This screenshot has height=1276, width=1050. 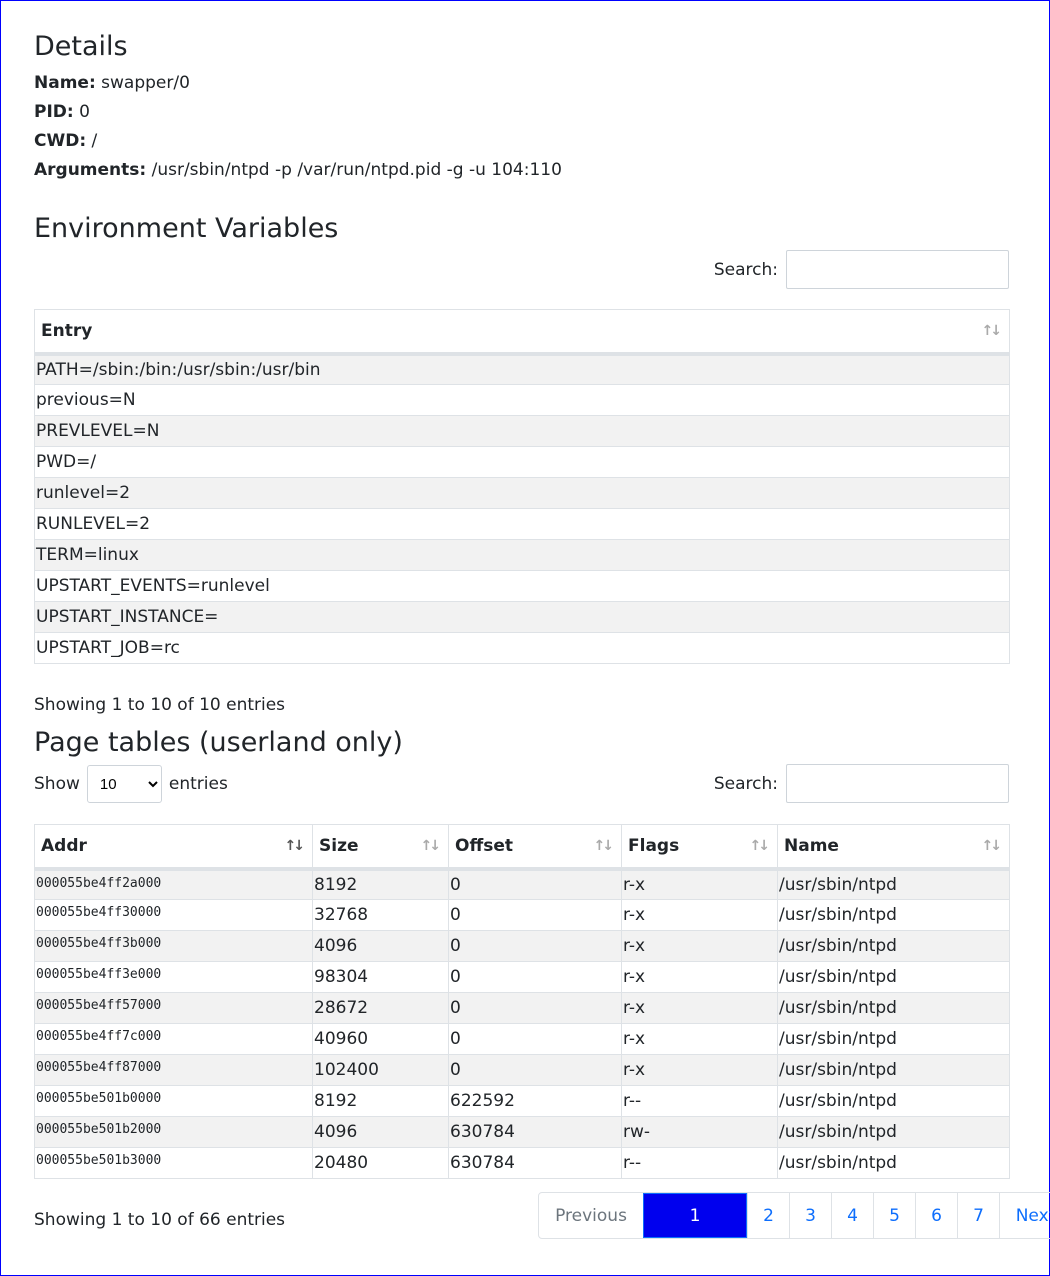 I want to click on env-col-entry: Entry ↑↓, so click(x=522, y=332).